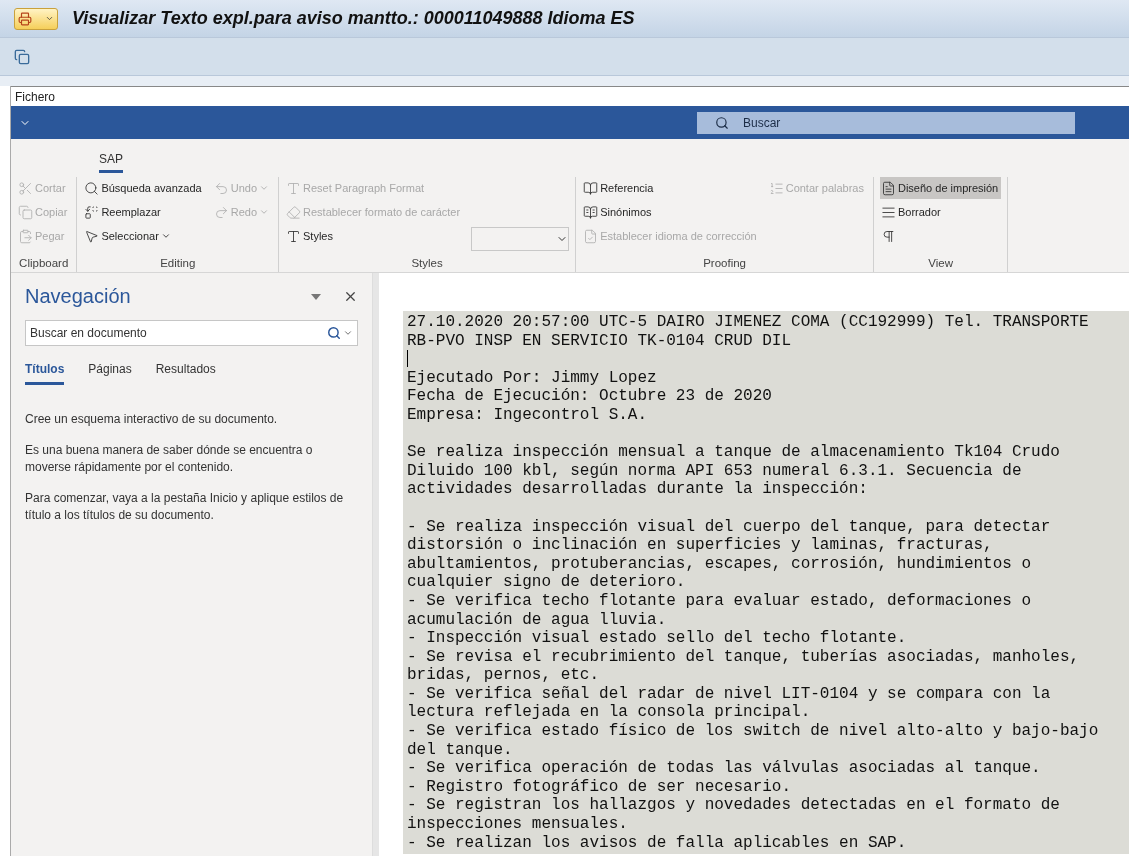  What do you see at coordinates (293, 212) in the screenshot?
I see `eraser-icon` at bounding box center [293, 212].